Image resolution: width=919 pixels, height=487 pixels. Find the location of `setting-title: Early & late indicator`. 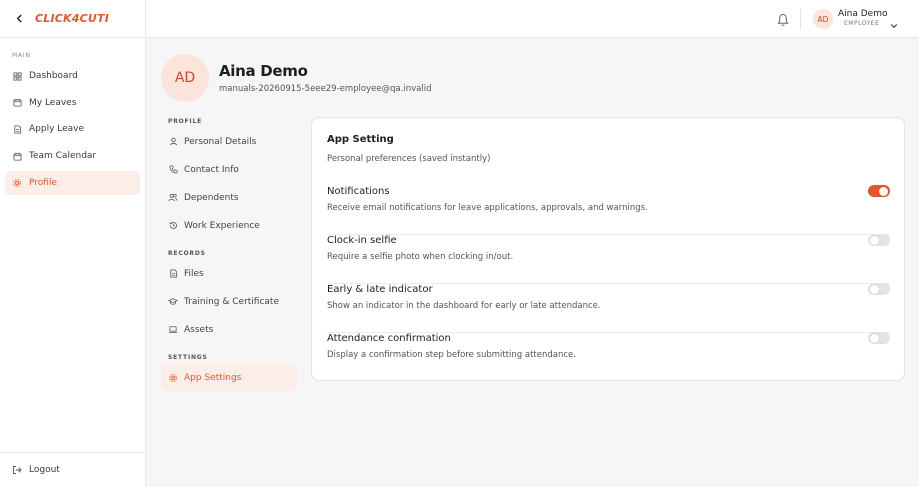

setting-title: Early & late indicator is located at coordinates (380, 289).